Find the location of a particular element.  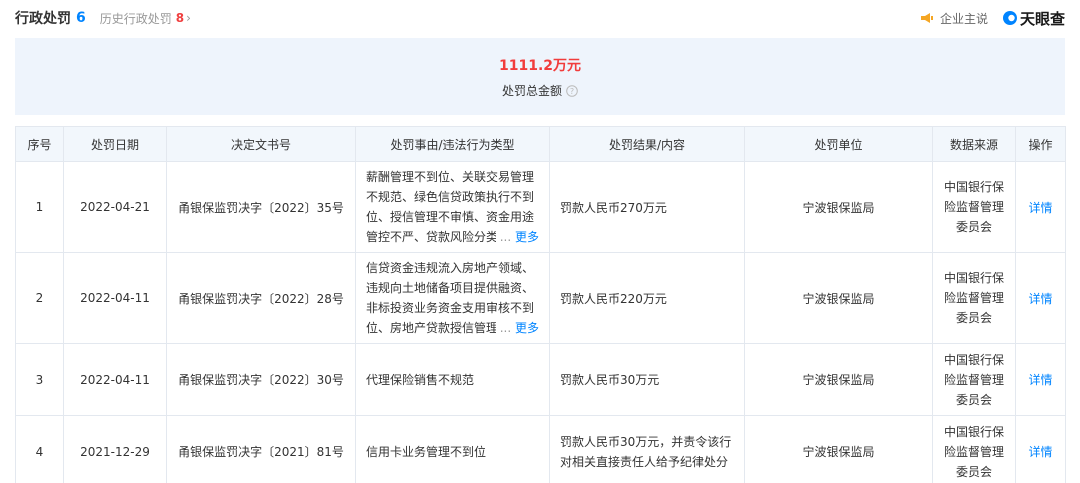

section-count: 6 is located at coordinates (81, 18).